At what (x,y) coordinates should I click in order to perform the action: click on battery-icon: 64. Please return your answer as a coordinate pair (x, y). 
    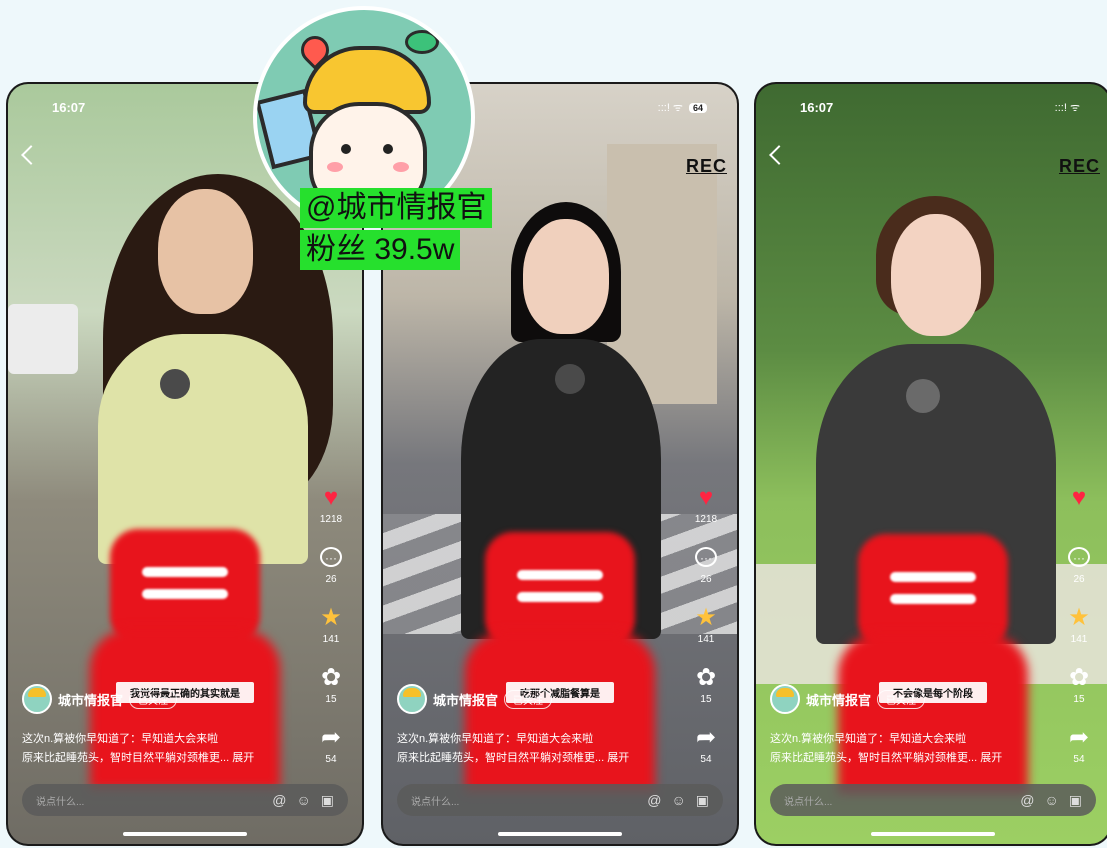
    Looking at the image, I should click on (697, 107).